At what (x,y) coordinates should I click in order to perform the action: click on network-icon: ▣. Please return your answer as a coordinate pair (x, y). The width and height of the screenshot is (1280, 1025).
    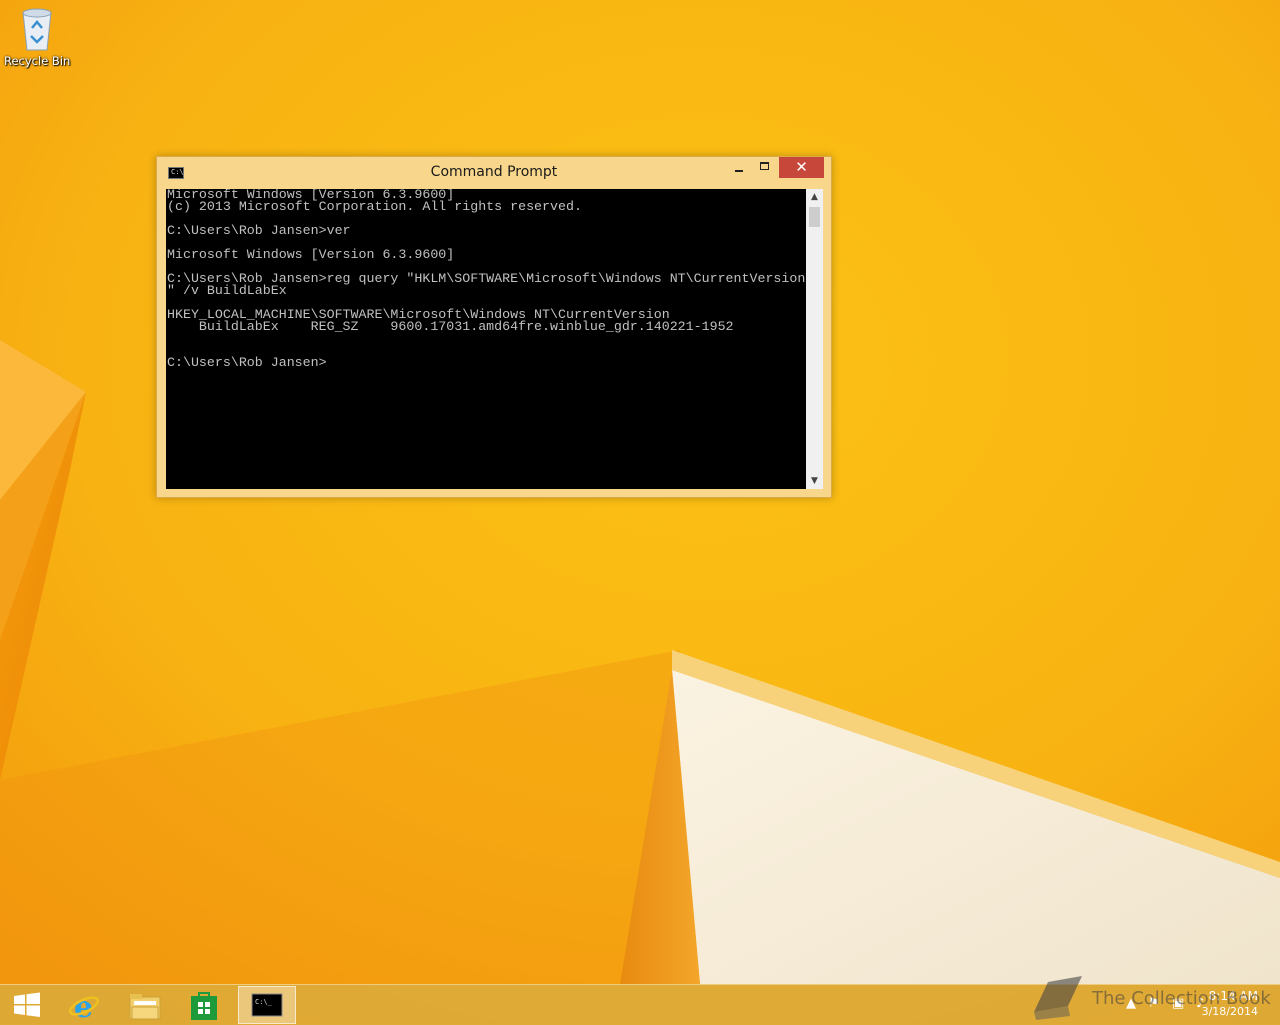
    Looking at the image, I should click on (1178, 1003).